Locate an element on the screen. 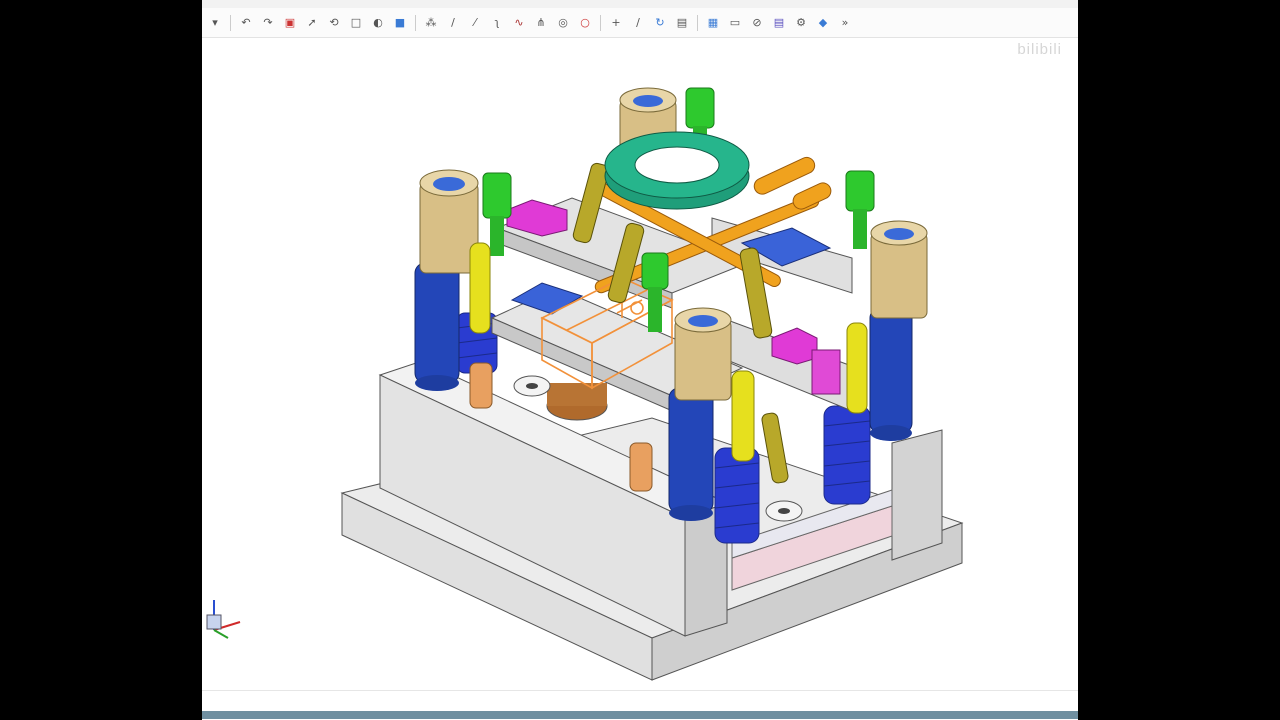 This screenshot has width=1280, height=720. more-icon: » is located at coordinates (845, 23).